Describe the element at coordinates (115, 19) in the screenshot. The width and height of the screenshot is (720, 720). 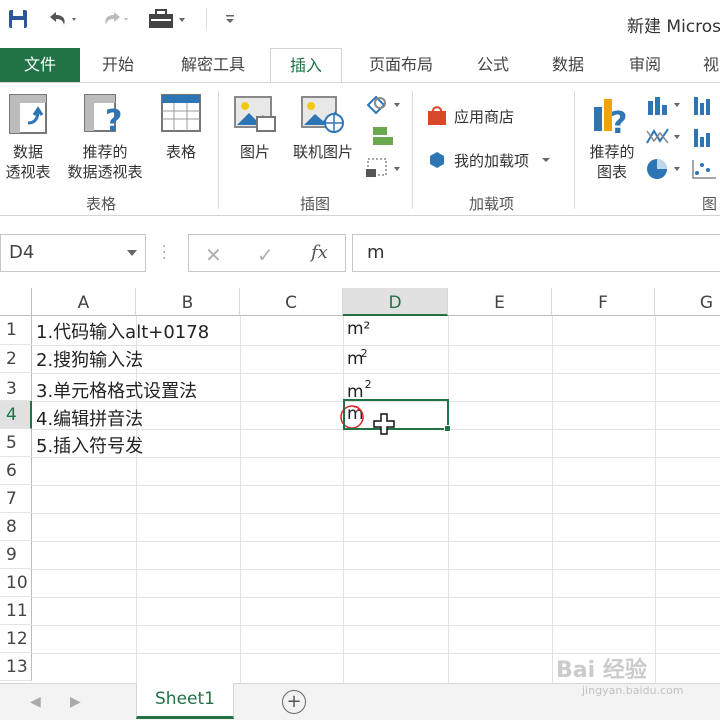
I see `redo-icon` at that location.